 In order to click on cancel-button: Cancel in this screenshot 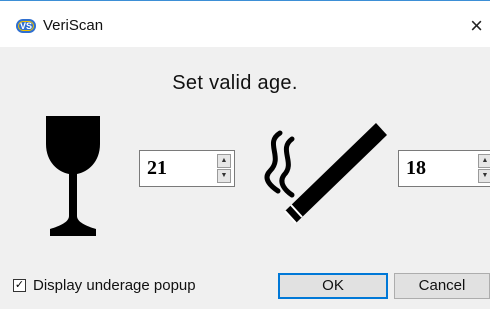, I will do `click(442, 286)`.